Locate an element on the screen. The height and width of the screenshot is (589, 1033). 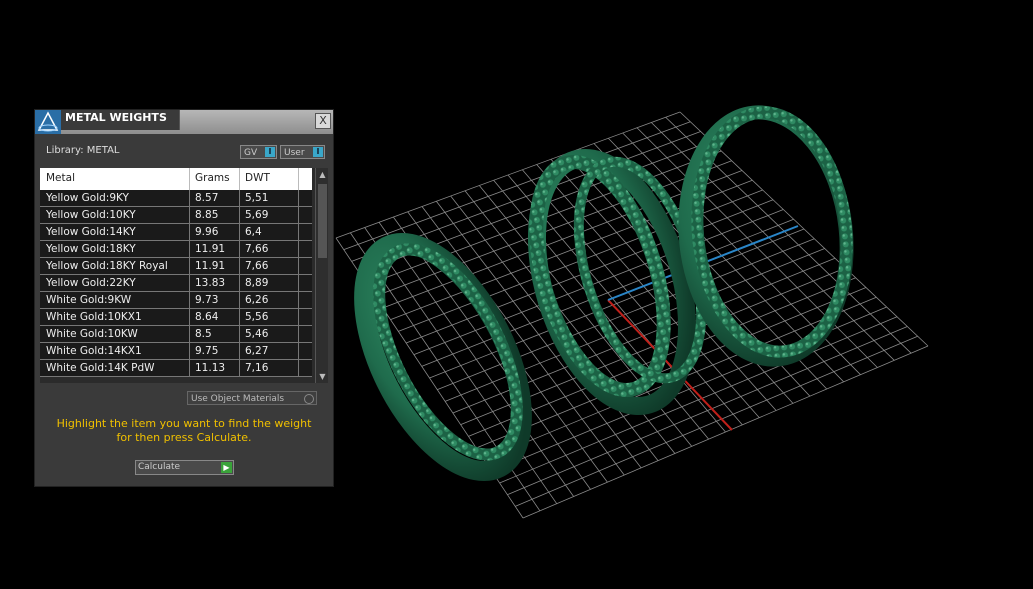
dwt-cell: 7,16 is located at coordinates (257, 368).